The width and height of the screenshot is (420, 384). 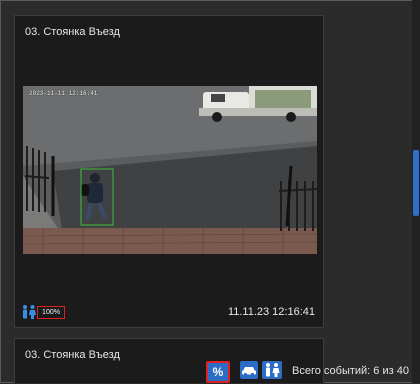 I want to click on bottom-toolbar: % Всего событий: 6 из 40, so click(x=307, y=369).